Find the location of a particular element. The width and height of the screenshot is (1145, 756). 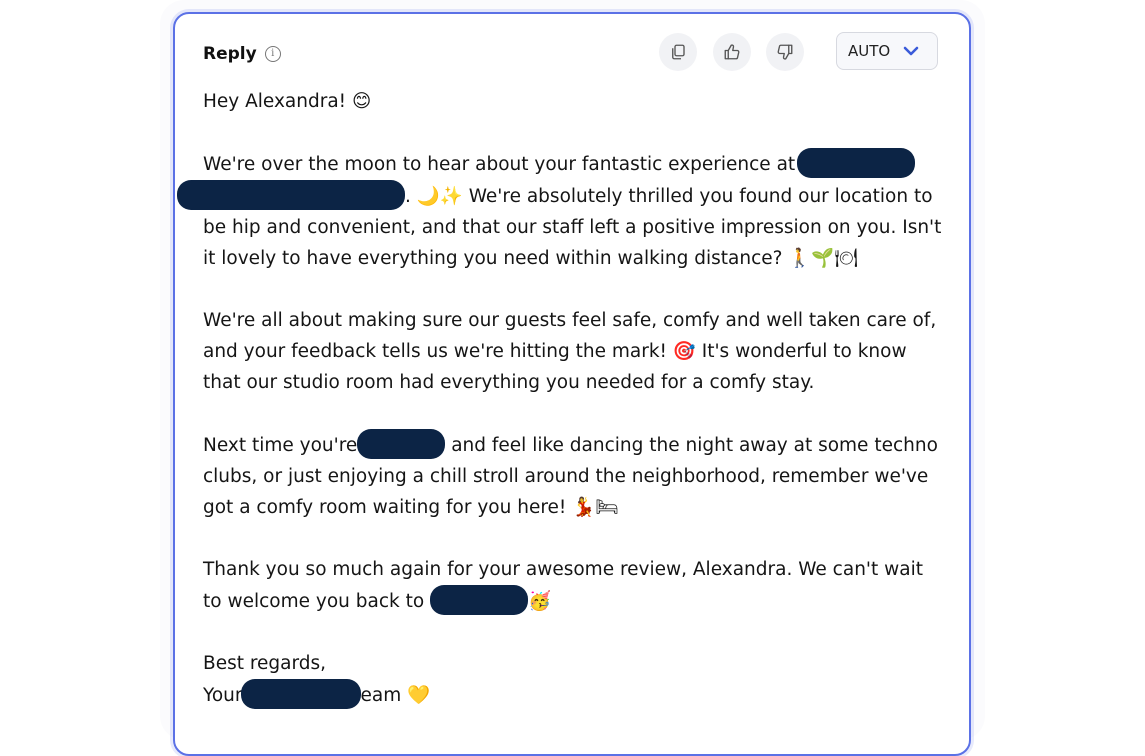

thumbs-up-icon is located at coordinates (732, 52).